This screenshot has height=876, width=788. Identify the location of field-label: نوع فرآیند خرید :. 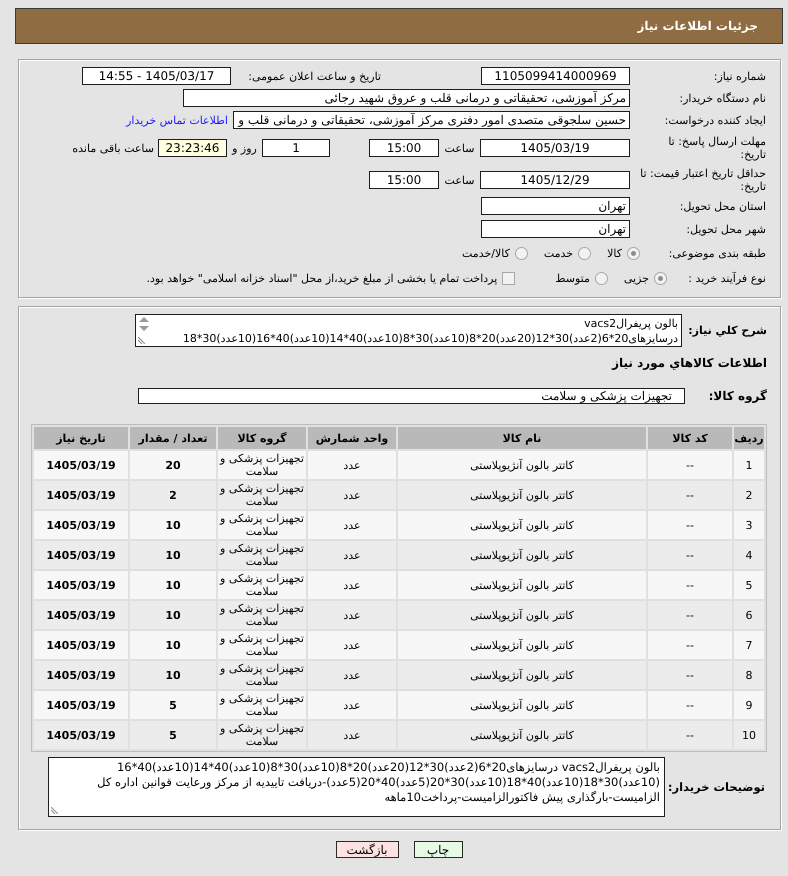
(726, 278).